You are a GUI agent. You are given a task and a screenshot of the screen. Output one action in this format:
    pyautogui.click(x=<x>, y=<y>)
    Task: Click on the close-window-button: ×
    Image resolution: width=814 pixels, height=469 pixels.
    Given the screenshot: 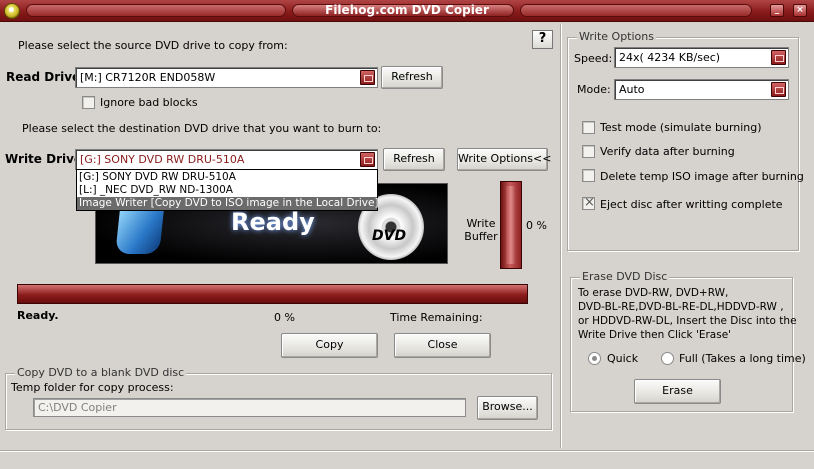 What is the action you would take?
    pyautogui.click(x=800, y=10)
    